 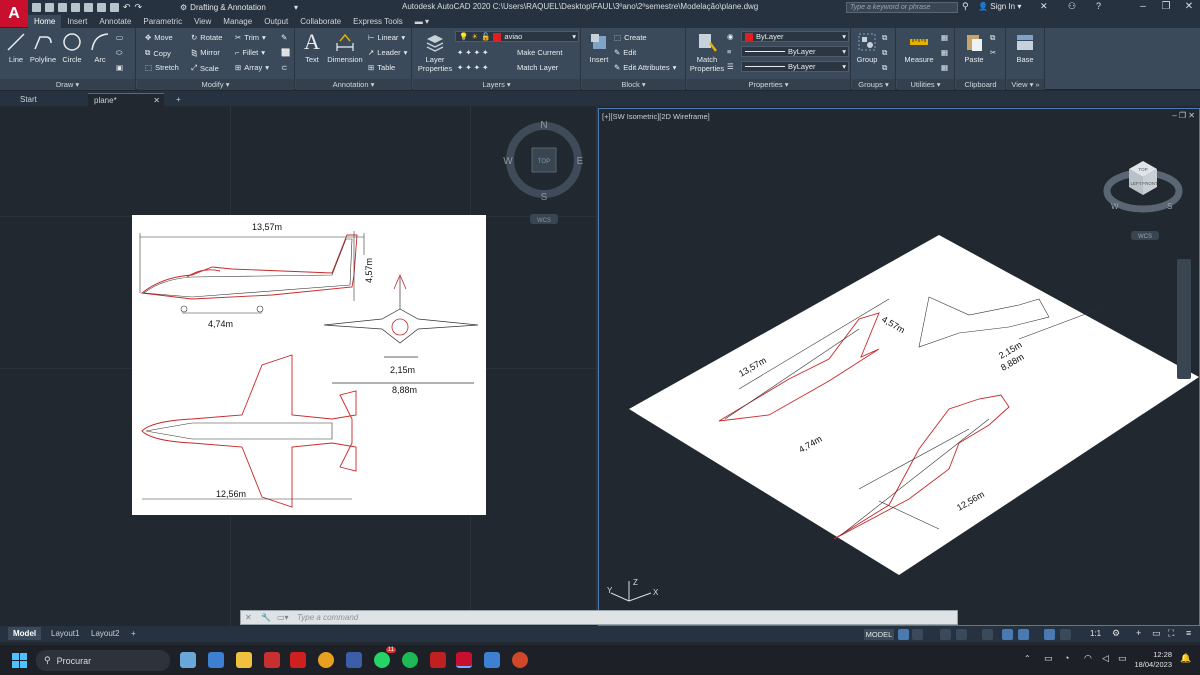 I want to click on taskbar-search: ⚲ Procurar, so click(x=103, y=660).